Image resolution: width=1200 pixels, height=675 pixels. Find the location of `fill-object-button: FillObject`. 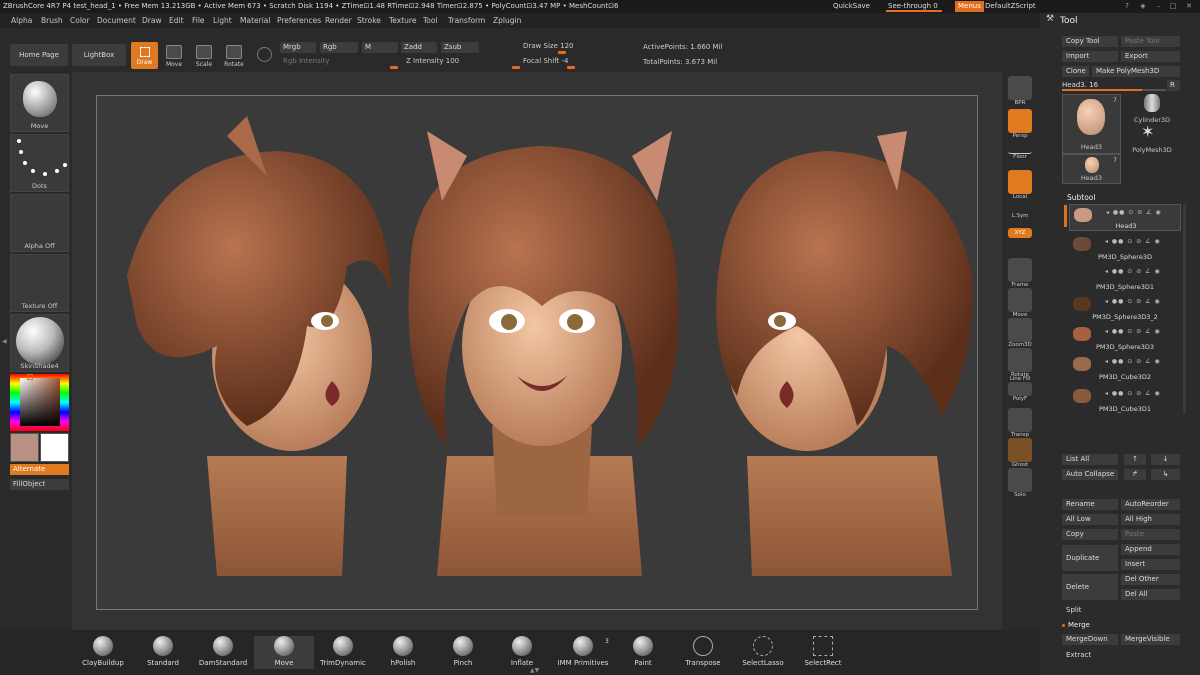

fill-object-button: FillObject is located at coordinates (39, 484).